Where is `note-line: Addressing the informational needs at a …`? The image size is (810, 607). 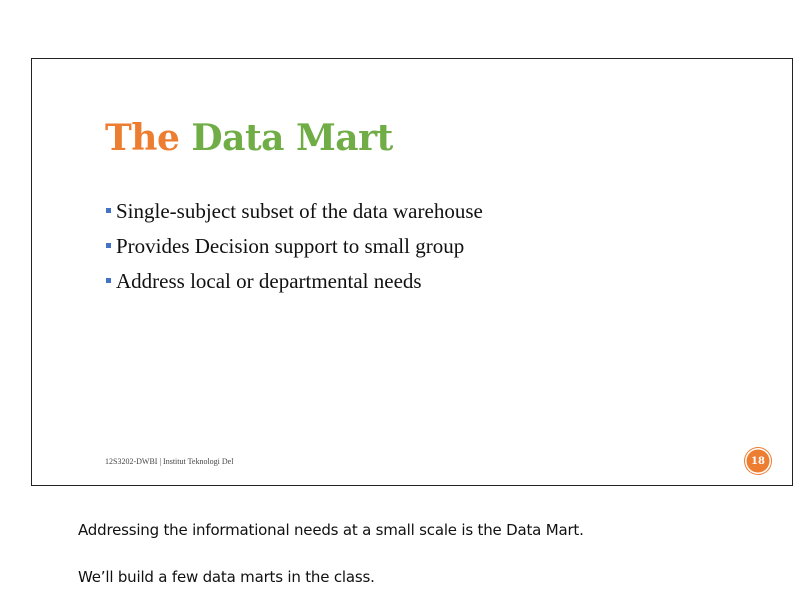
note-line: Addressing the informational needs at a … is located at coordinates (331, 530).